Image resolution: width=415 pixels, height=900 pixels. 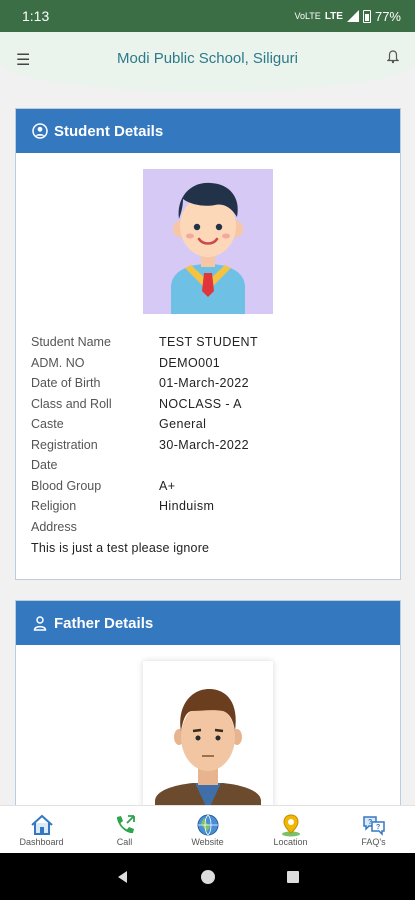 I want to click on student-details-header: Student Details, so click(x=208, y=131).